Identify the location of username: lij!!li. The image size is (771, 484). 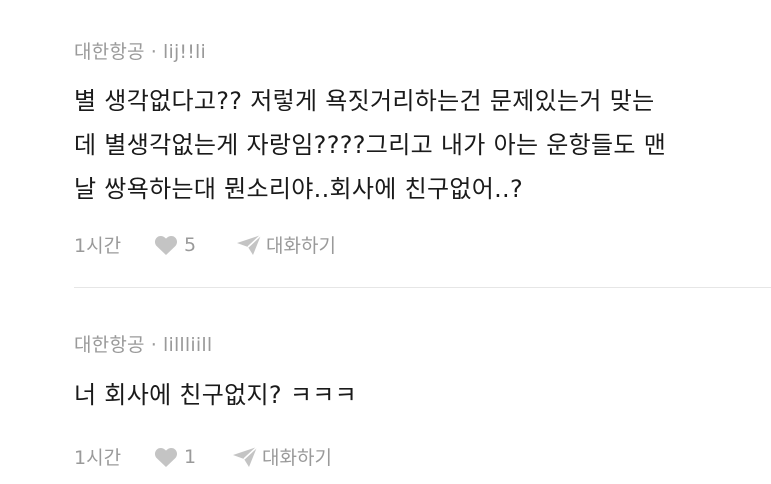
(184, 52).